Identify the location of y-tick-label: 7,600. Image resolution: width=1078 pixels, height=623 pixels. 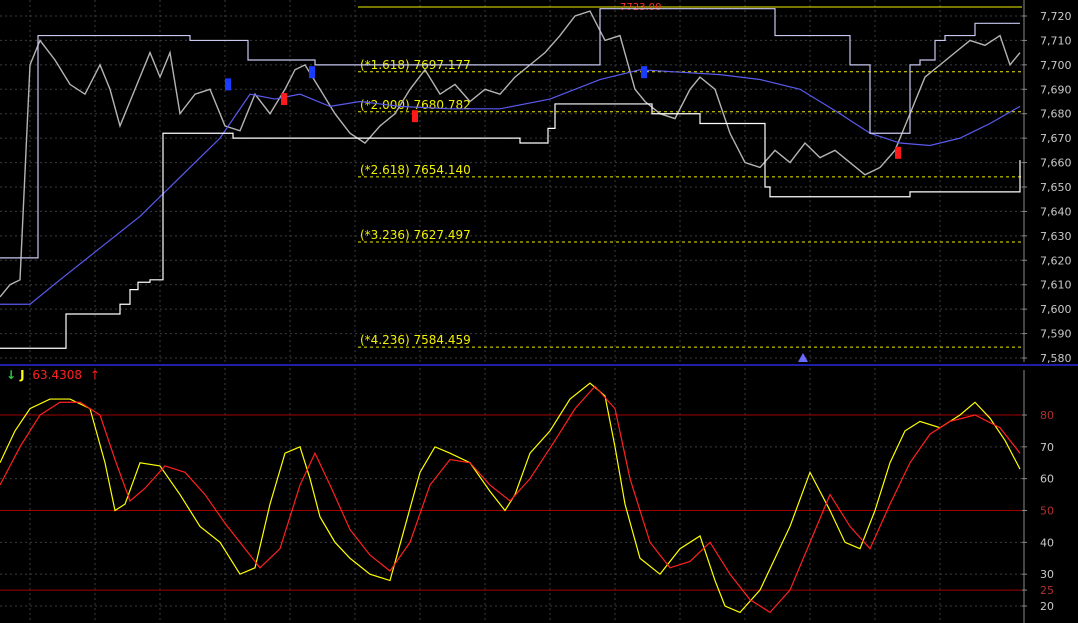
(1056, 309).